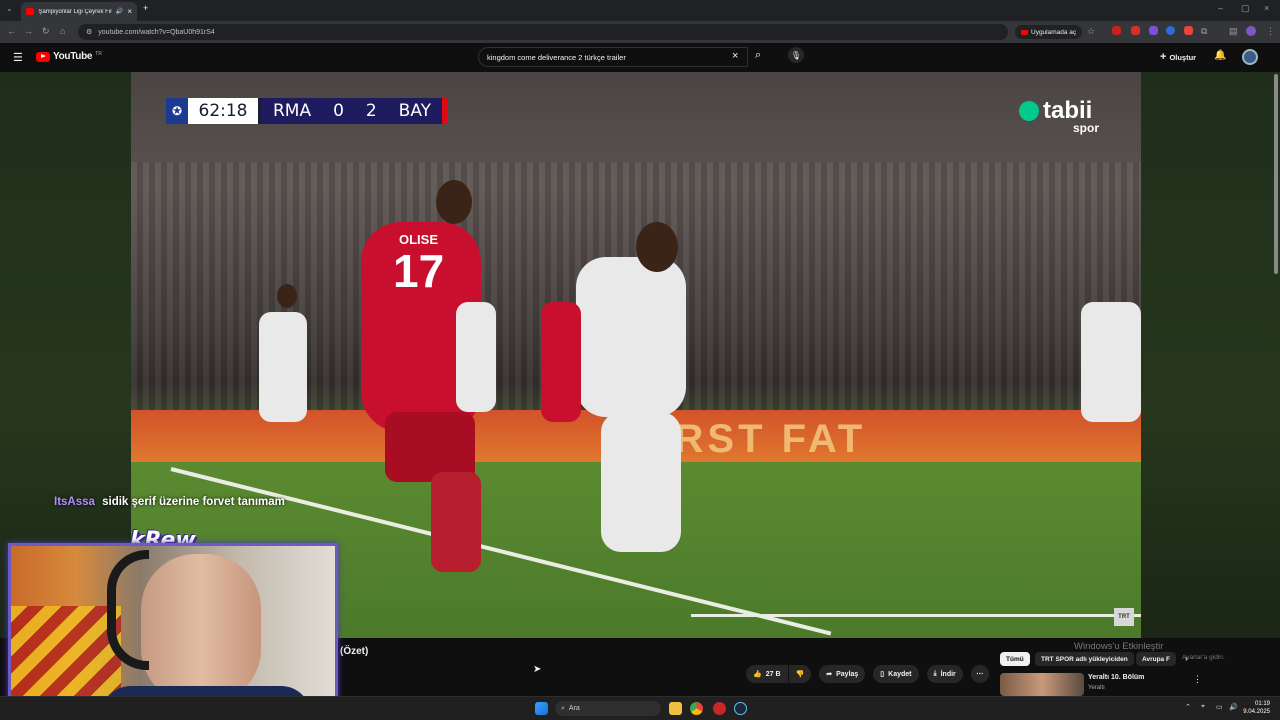 The height and width of the screenshot is (720, 1280). What do you see at coordinates (9, 8) in the screenshot?
I see `tab-list-icon: ⌄` at bounding box center [9, 8].